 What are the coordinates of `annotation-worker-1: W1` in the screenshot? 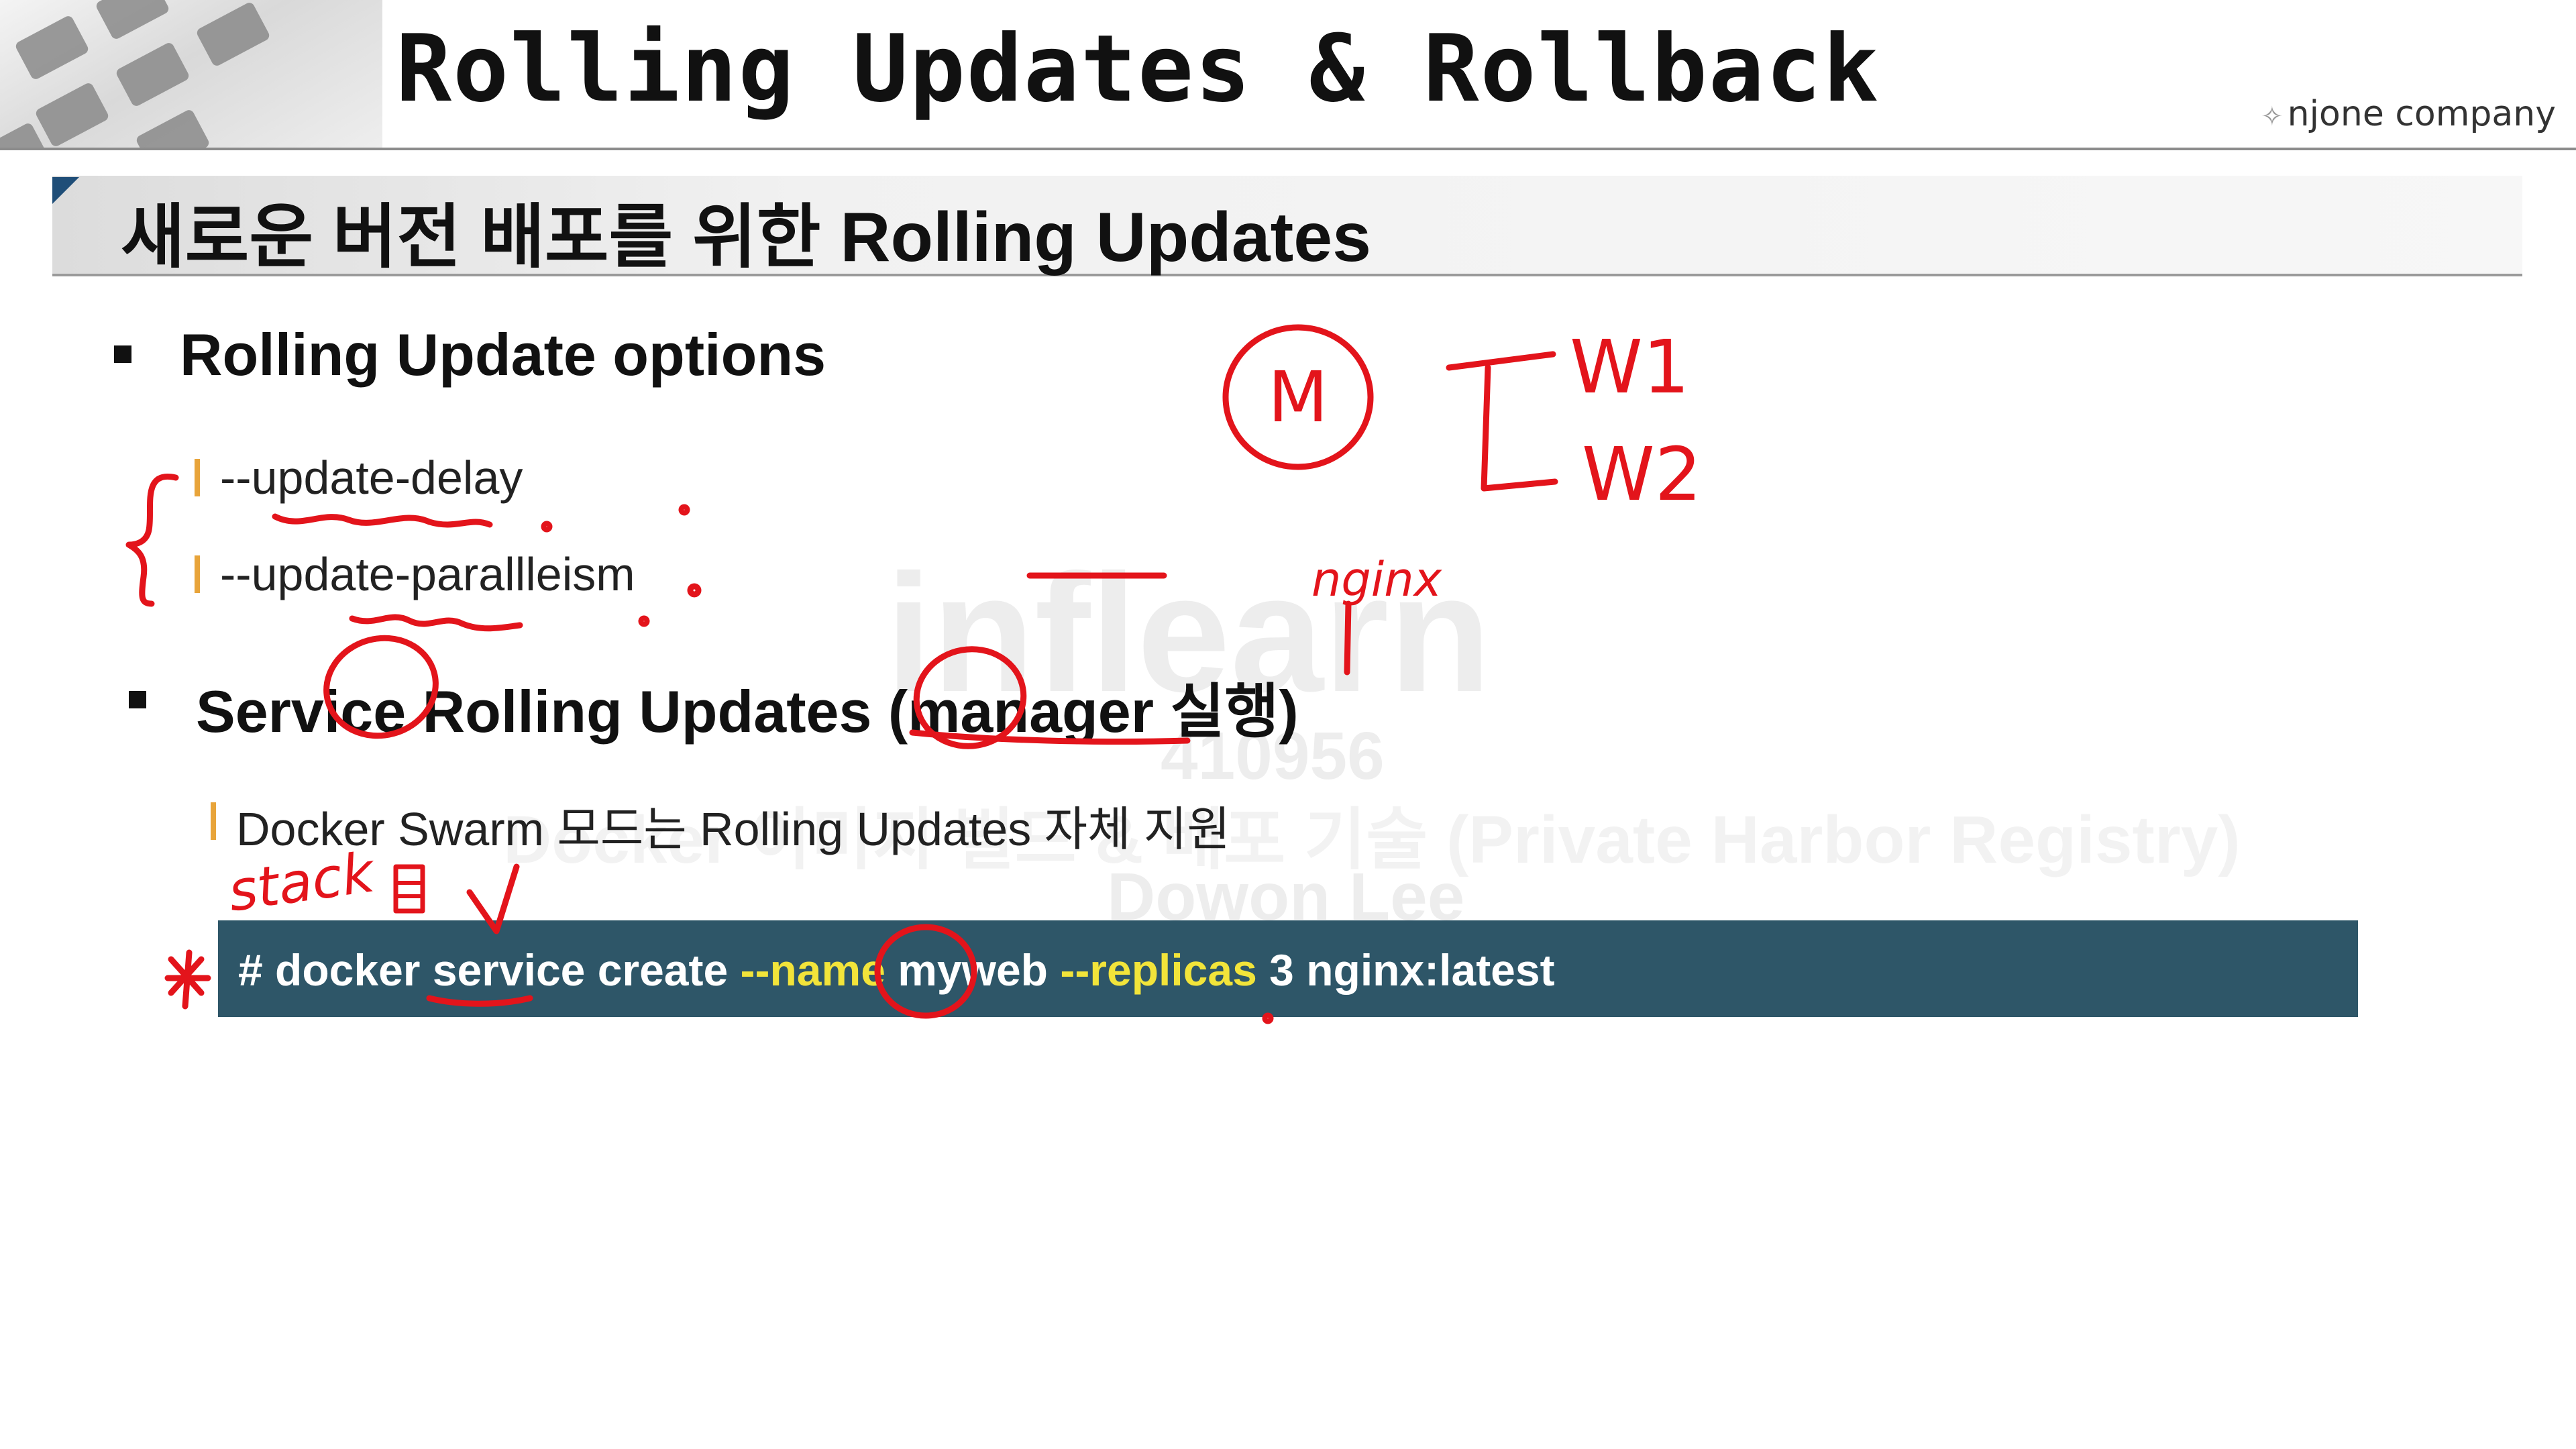 It's located at (1630, 367).